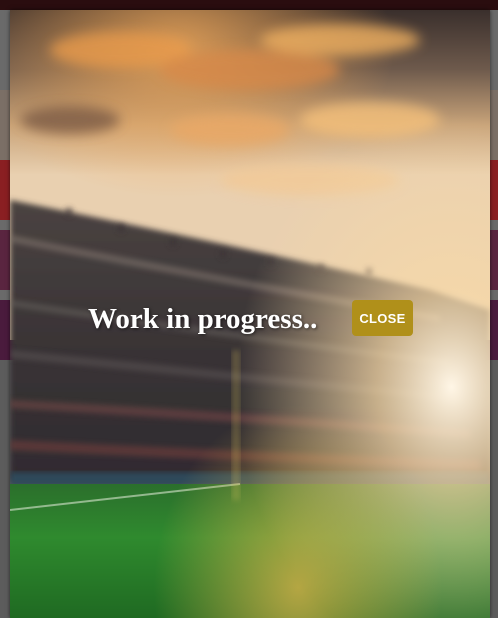  I want to click on modal-content: Work in progress.. CLOSE, so click(250, 319).